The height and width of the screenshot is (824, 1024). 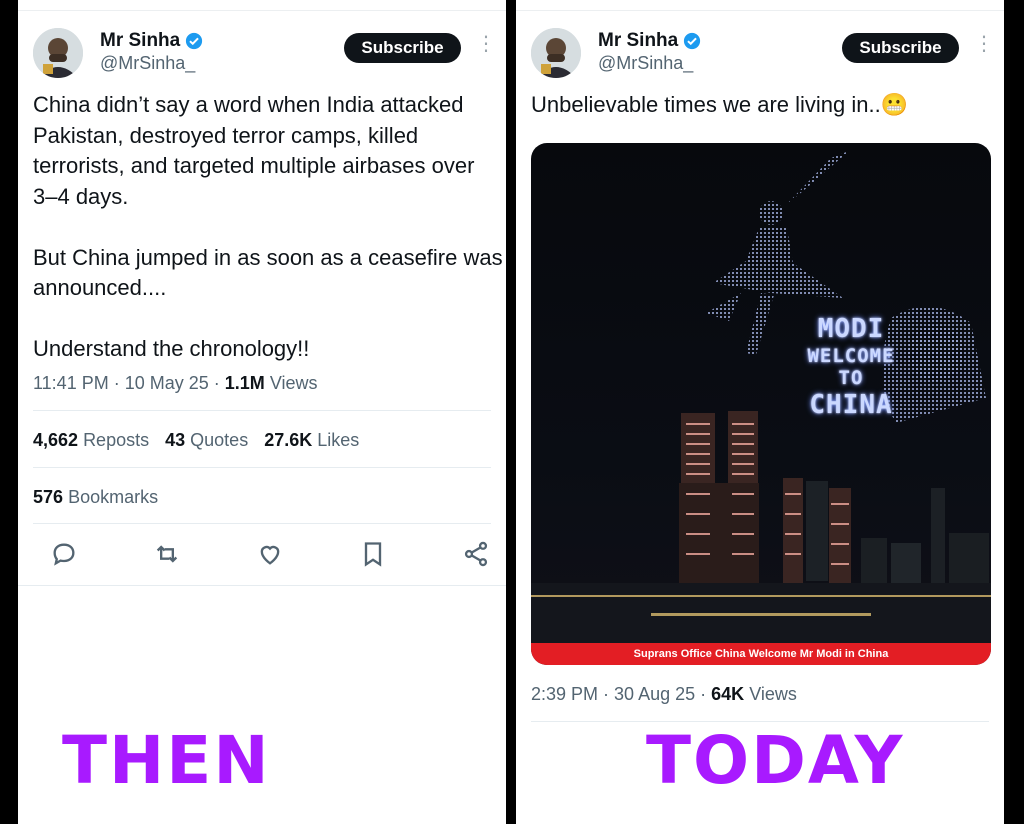 What do you see at coordinates (476, 554) in the screenshot?
I see `share-icon` at bounding box center [476, 554].